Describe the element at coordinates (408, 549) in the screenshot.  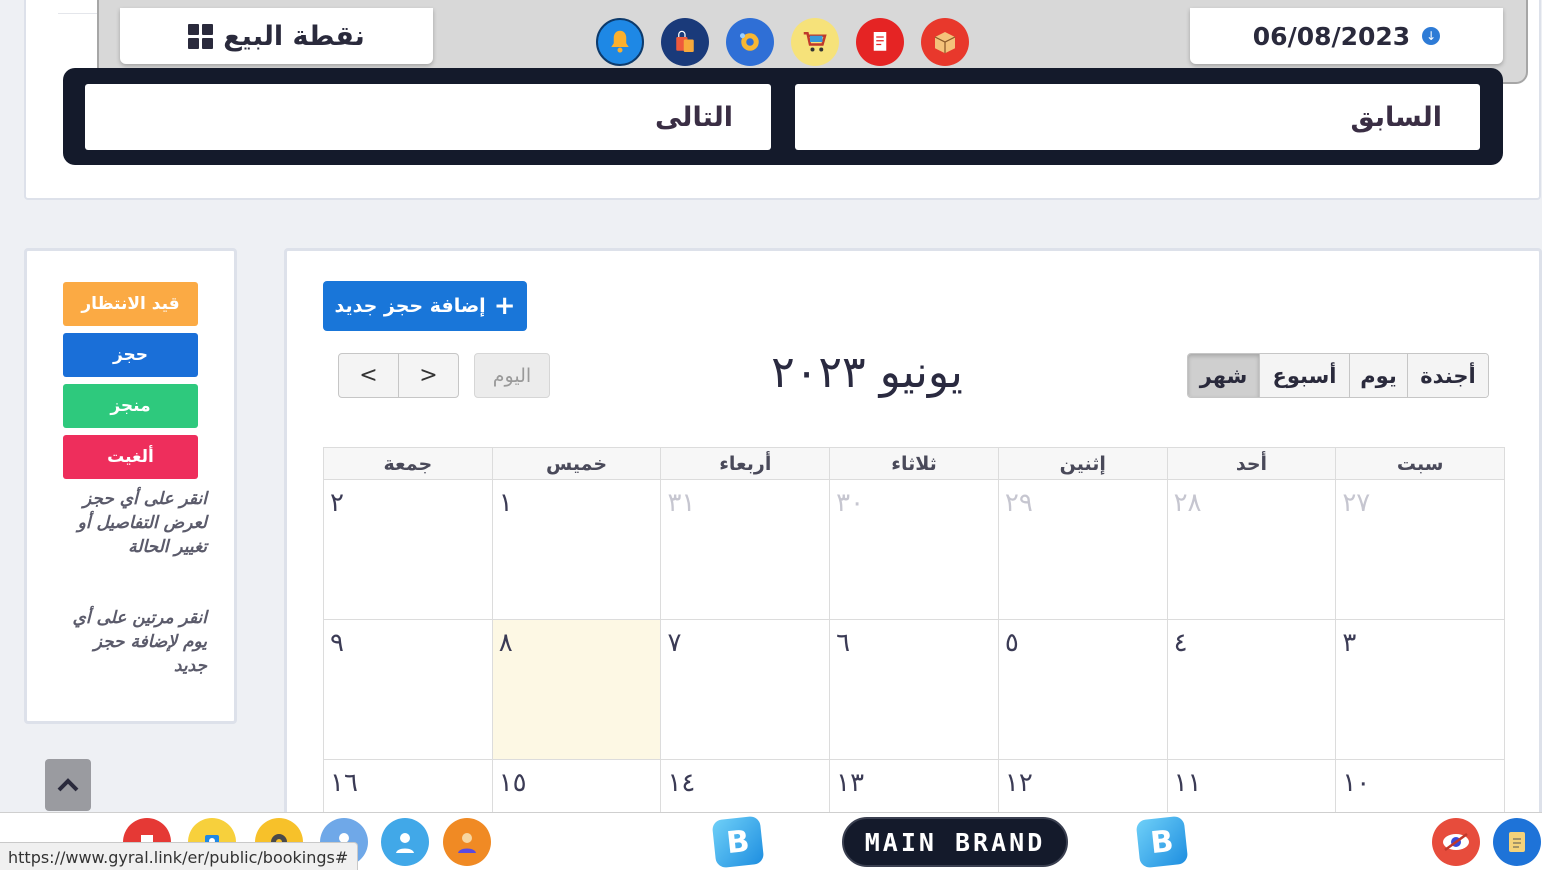
I see `day-cell: ٢` at that location.